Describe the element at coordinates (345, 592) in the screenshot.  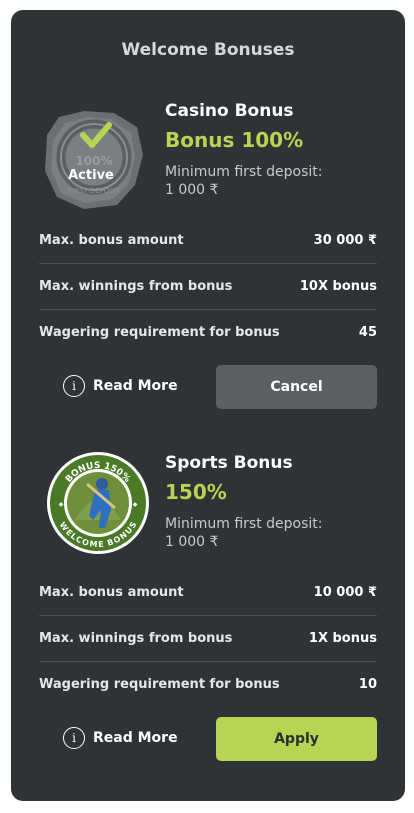
I see `detail-value: 10 000 ₹` at that location.